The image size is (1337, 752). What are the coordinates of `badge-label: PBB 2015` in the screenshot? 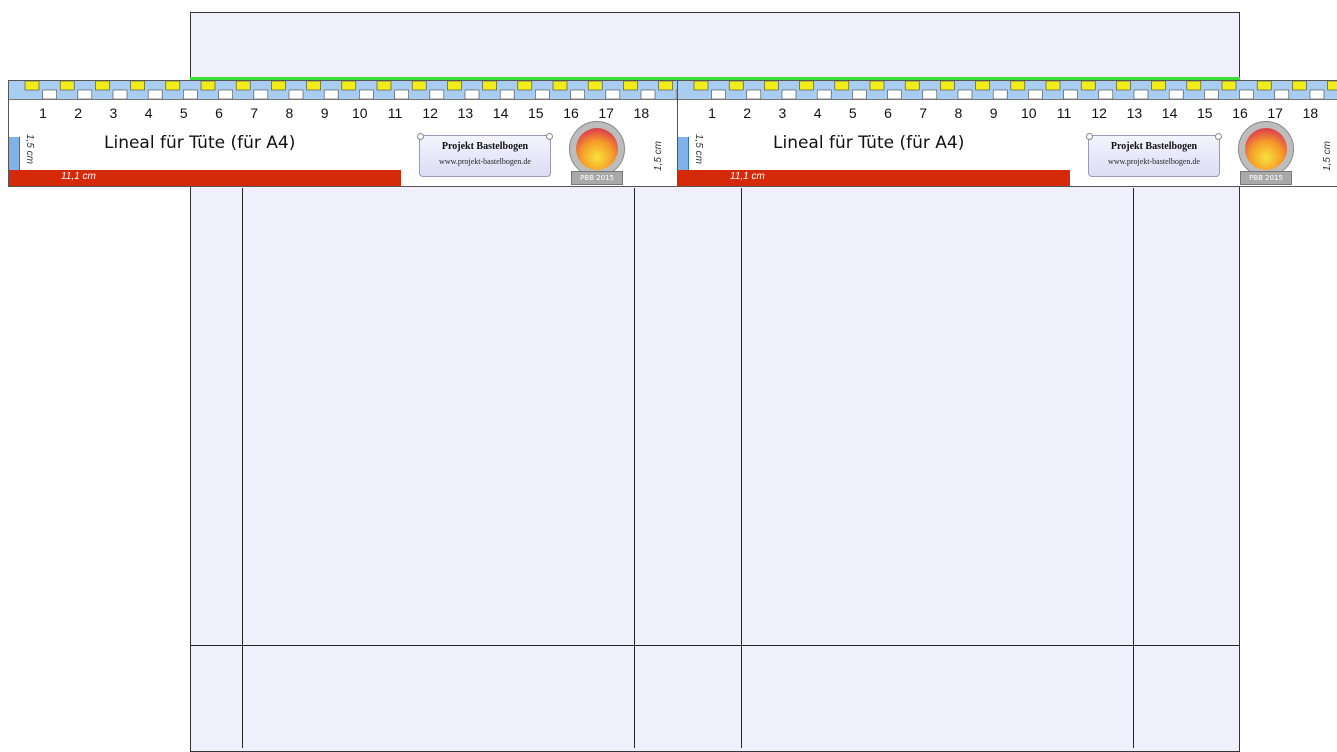 It's located at (597, 178).